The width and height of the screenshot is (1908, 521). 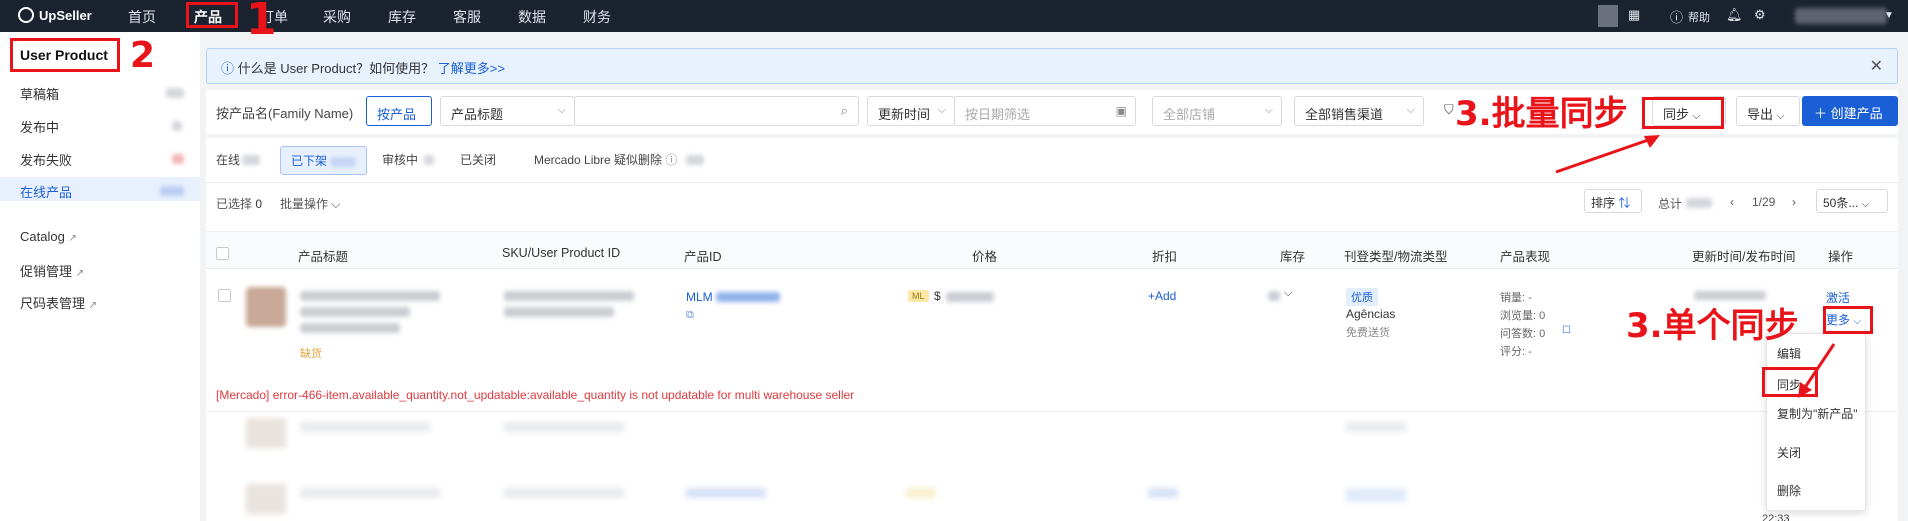 I want to click on row-checkbox, so click(x=224, y=295).